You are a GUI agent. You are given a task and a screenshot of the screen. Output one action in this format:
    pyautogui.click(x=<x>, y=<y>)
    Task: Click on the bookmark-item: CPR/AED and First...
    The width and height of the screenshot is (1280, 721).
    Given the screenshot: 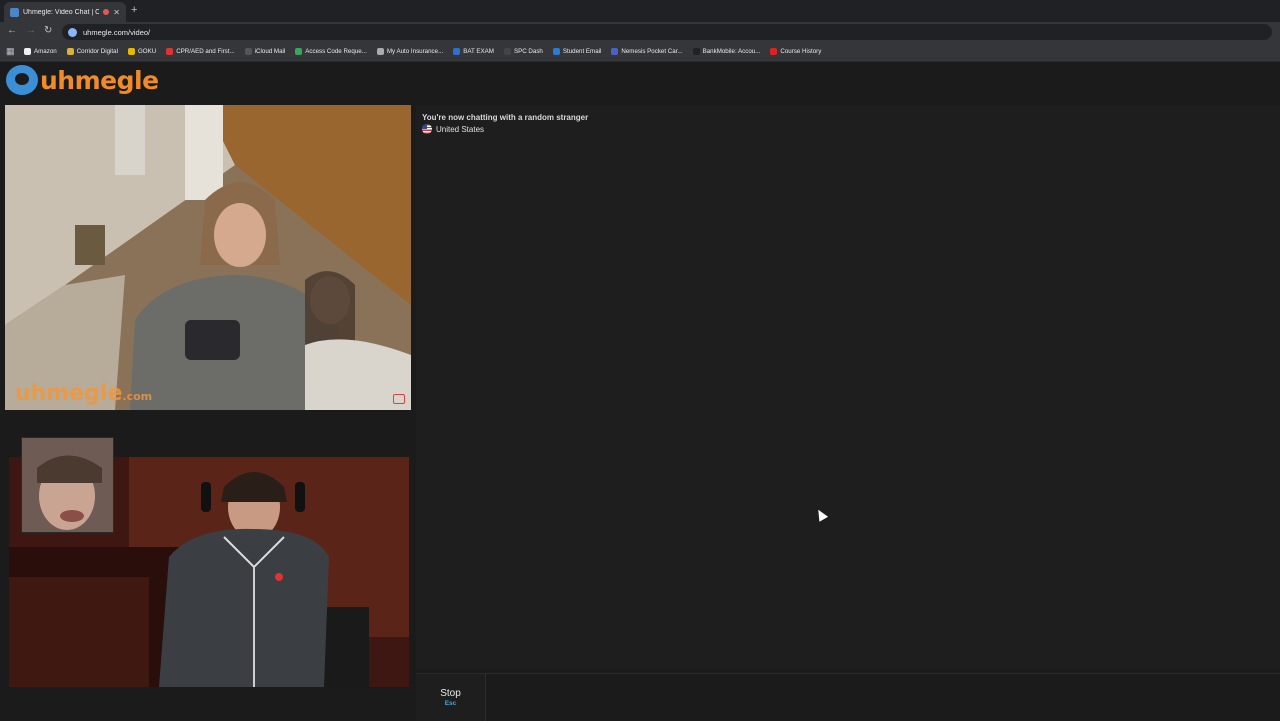 What is the action you would take?
    pyautogui.click(x=200, y=51)
    